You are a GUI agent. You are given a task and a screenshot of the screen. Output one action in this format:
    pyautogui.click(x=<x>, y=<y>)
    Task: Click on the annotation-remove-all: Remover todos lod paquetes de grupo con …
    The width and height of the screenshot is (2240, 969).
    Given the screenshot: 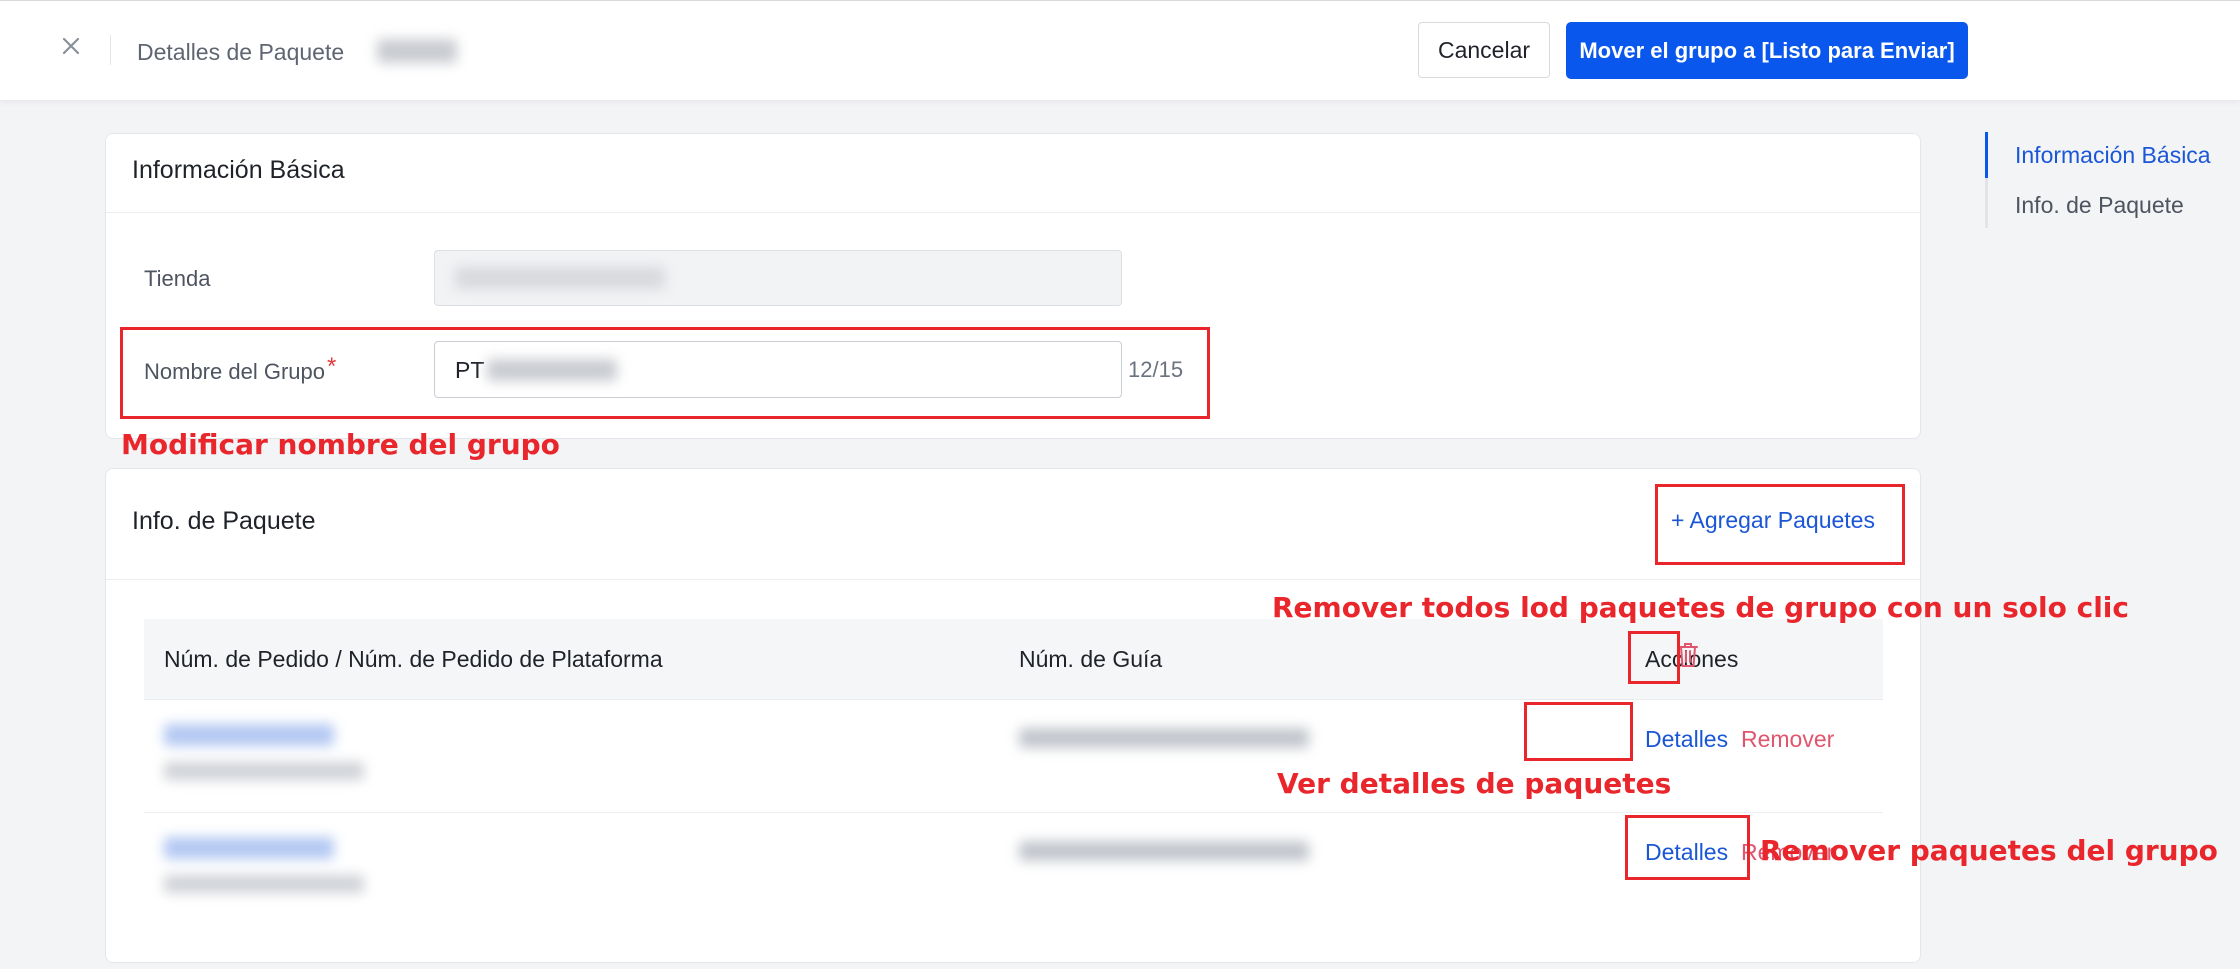 What is the action you would take?
    pyautogui.click(x=1700, y=607)
    